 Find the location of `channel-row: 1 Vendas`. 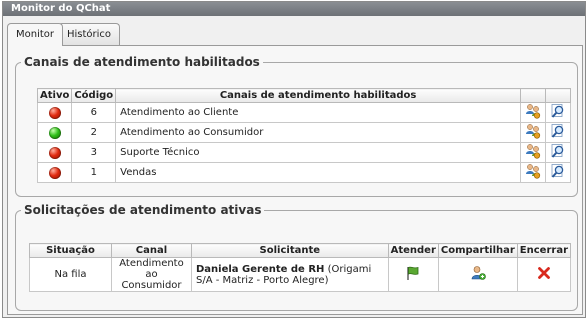

channel-row: 1 Vendas is located at coordinates (303, 172).